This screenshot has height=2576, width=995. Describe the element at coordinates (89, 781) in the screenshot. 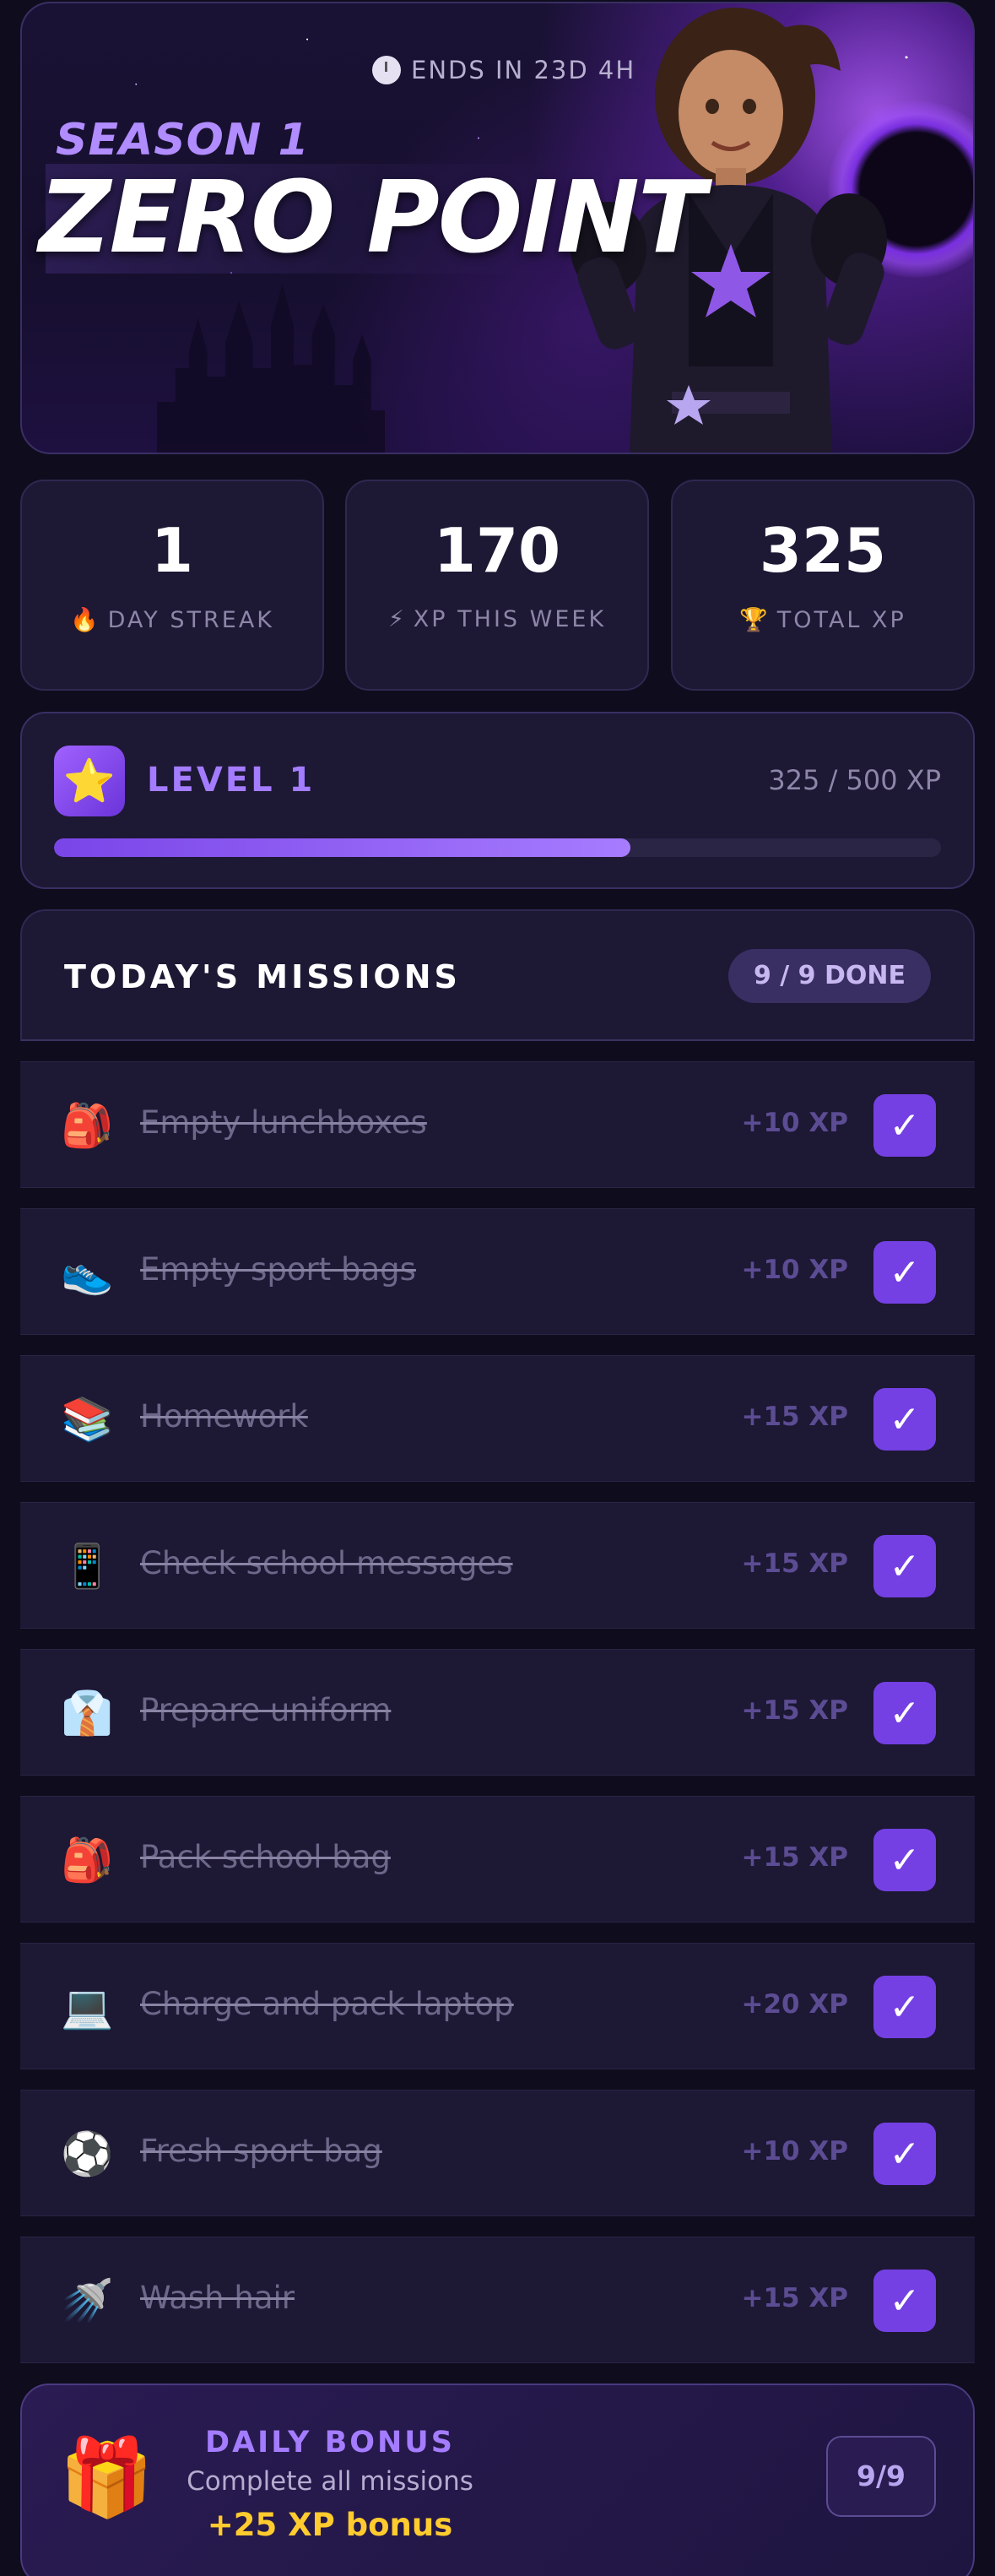

I see `star-icon: ⭐` at that location.